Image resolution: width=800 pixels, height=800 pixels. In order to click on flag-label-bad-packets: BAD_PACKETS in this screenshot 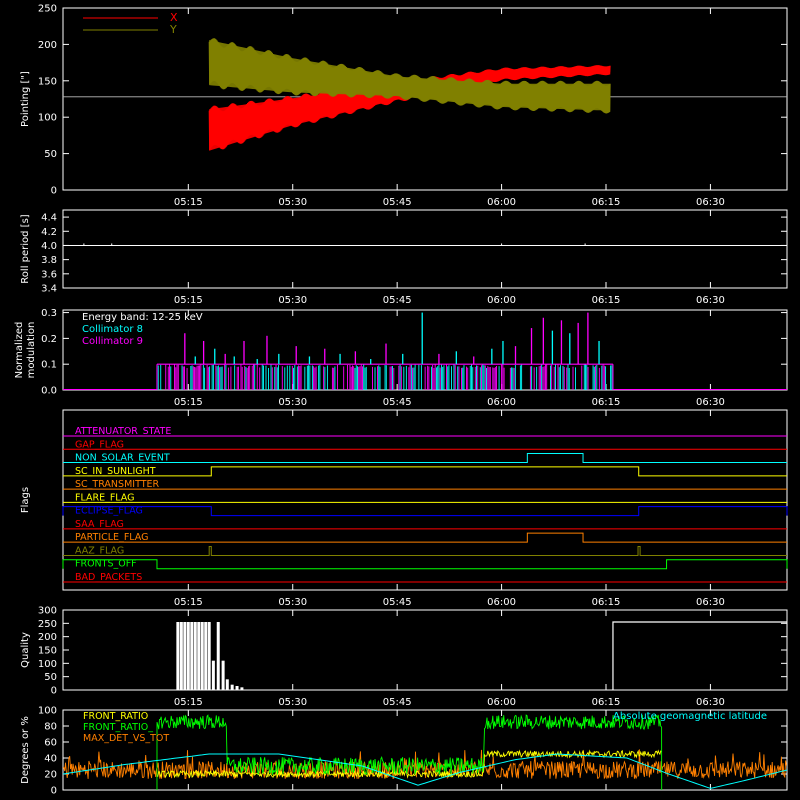, I will do `click(108, 577)`.